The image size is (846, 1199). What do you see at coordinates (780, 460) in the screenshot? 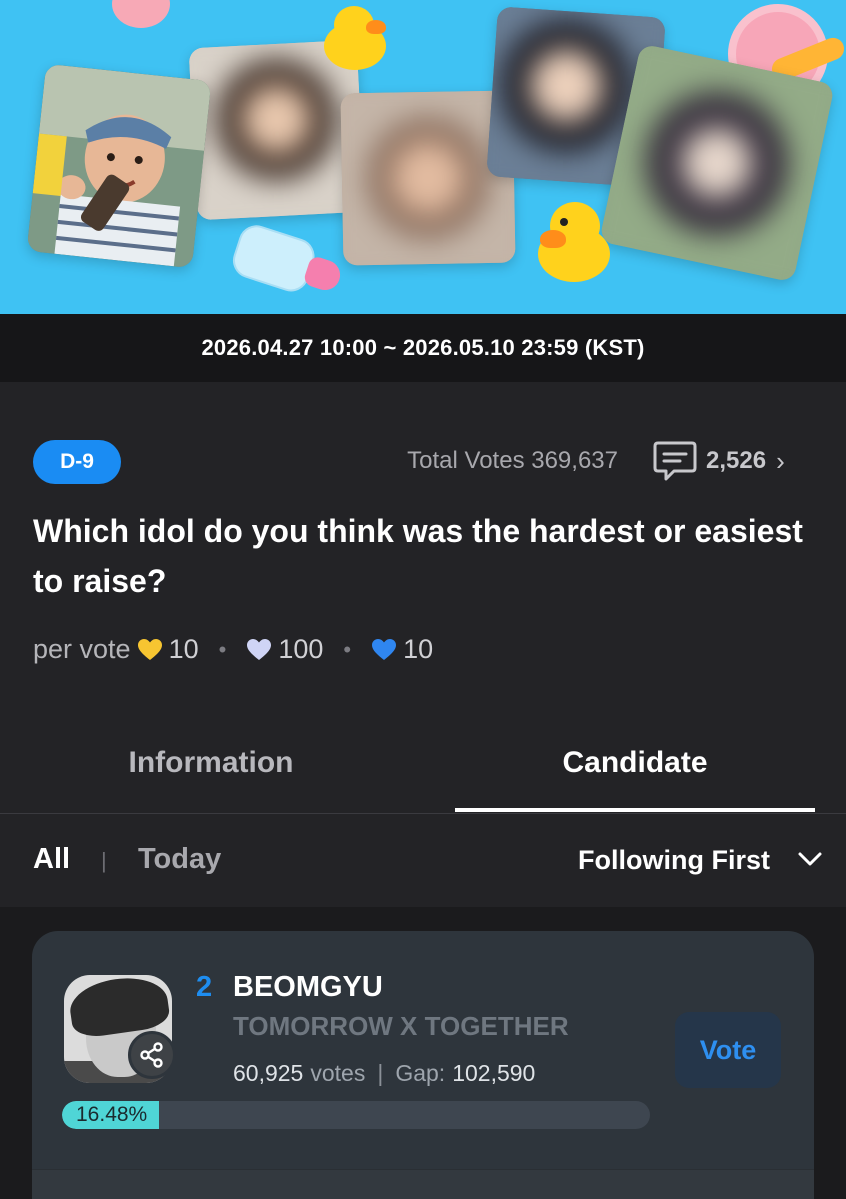
I see `chevron-right-icon: ›` at bounding box center [780, 460].